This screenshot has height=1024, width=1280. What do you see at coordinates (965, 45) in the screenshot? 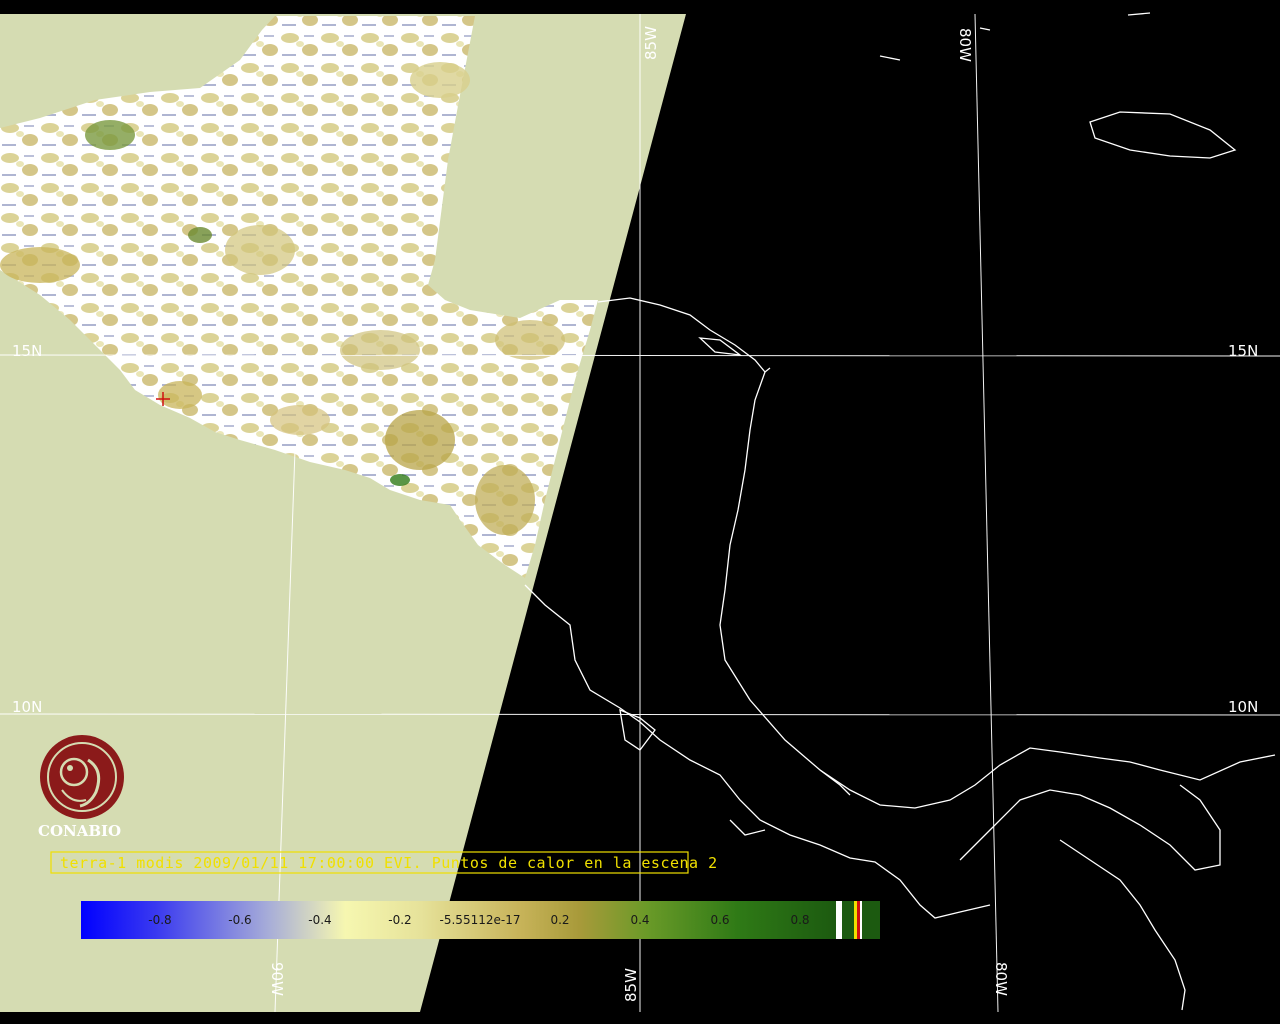
I see `lon-80w-top-label: 80W` at bounding box center [965, 45].